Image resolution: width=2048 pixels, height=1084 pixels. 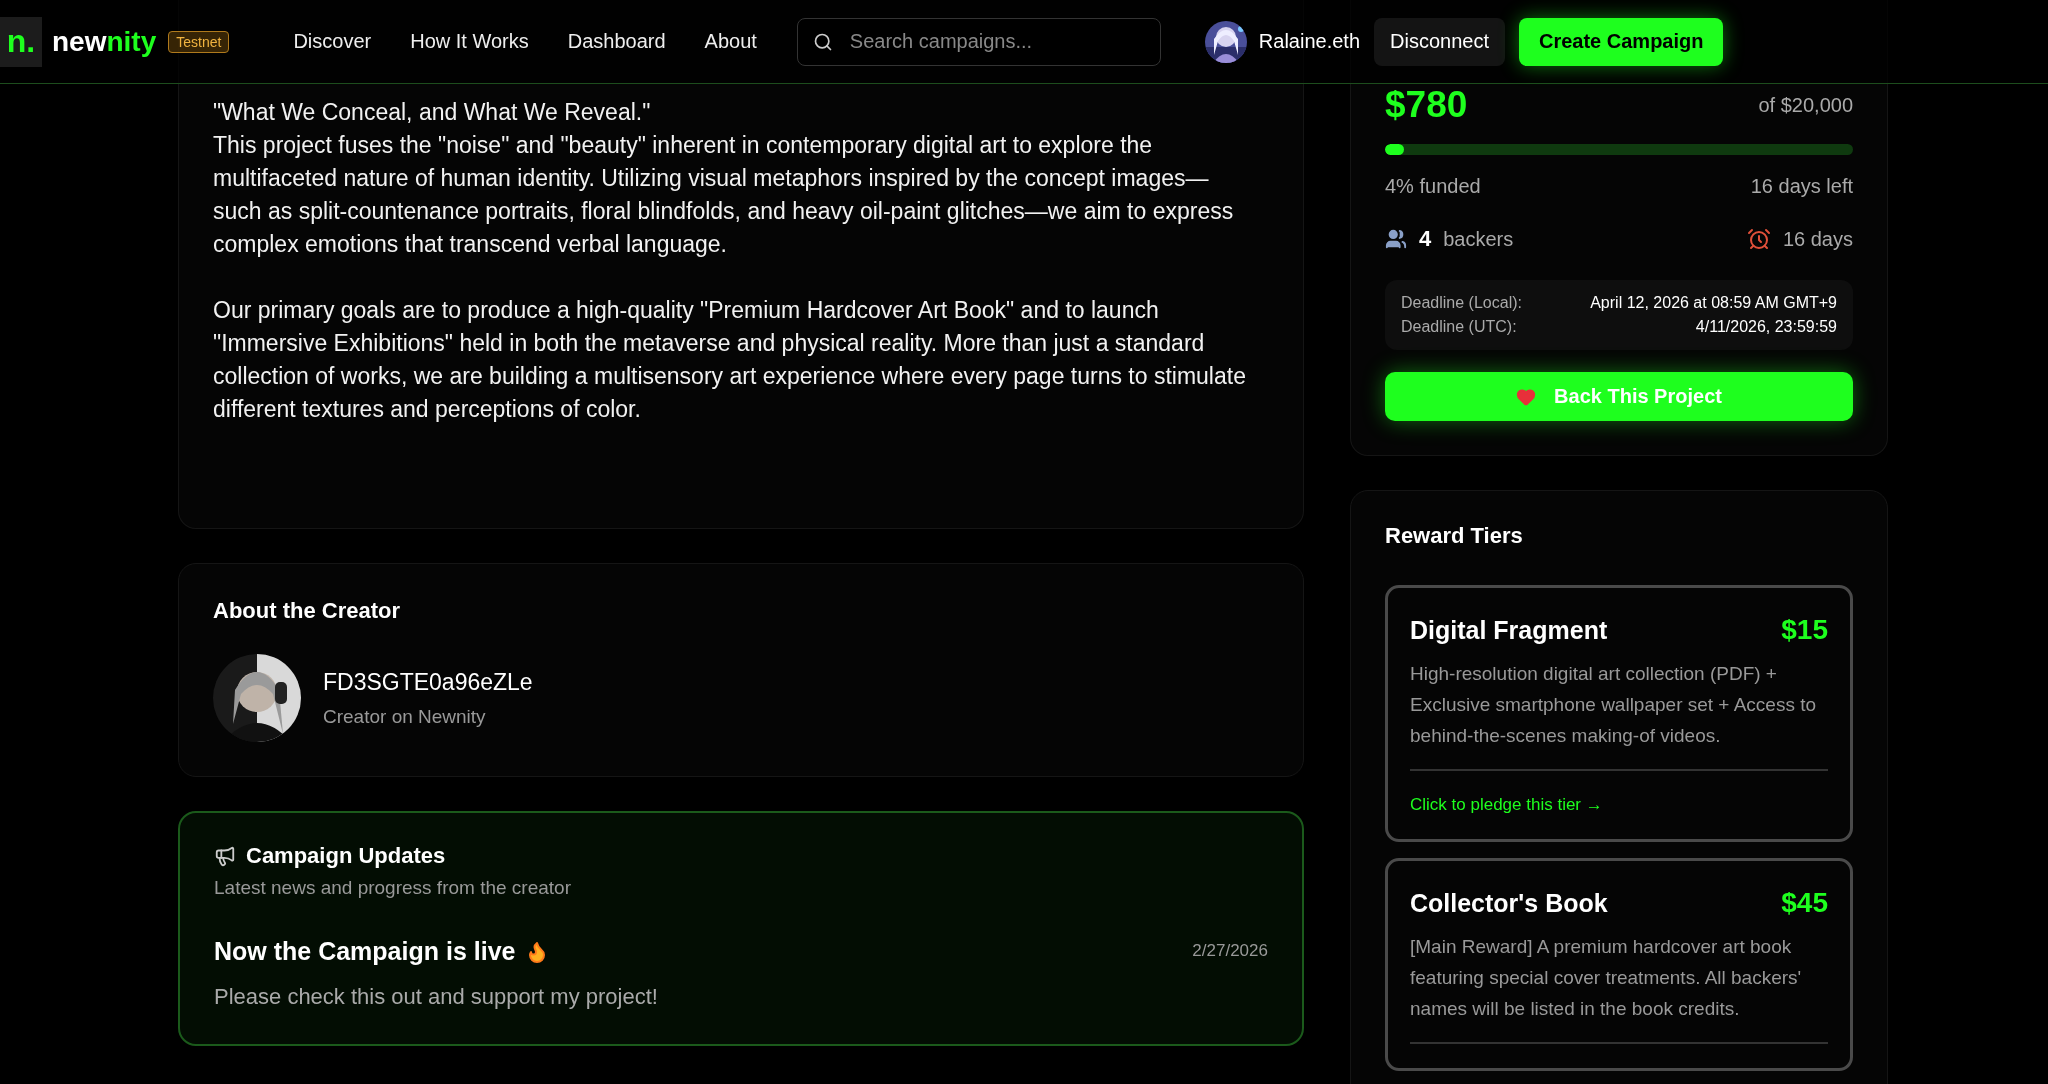 What do you see at coordinates (432, 112) in the screenshot?
I see `description-text: "What We Conceal, and What We Reveal."` at bounding box center [432, 112].